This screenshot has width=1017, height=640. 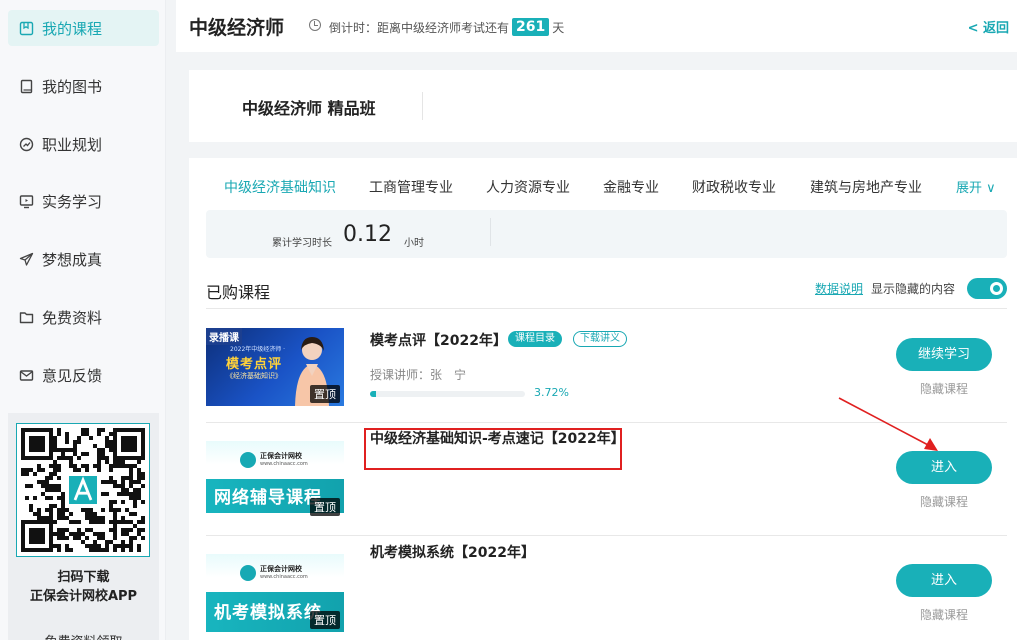 I want to click on sidebar-item-label: 职业规划, so click(x=72, y=144).